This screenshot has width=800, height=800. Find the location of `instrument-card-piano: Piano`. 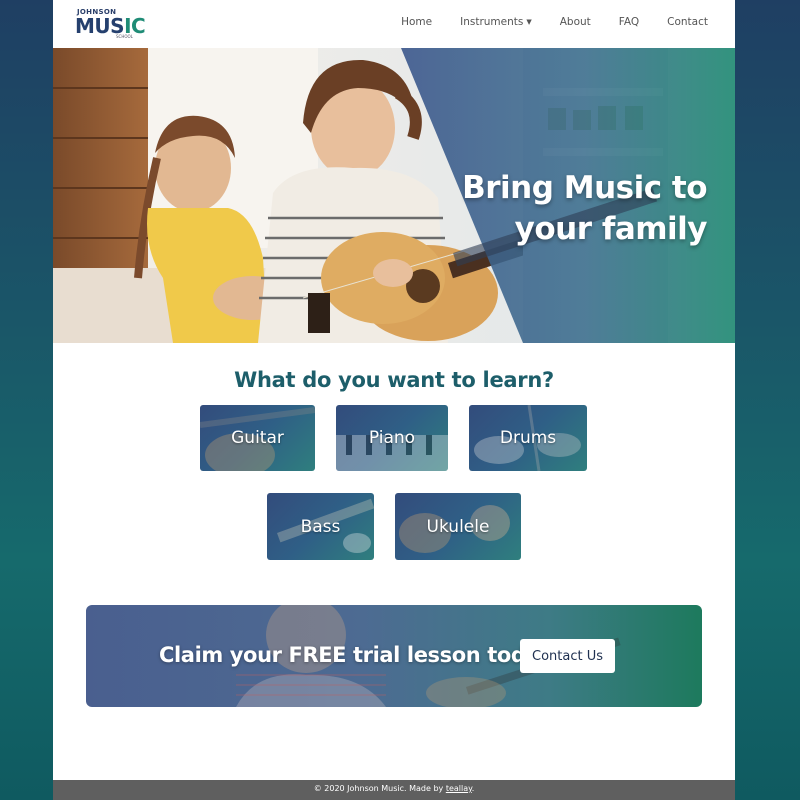

instrument-card-piano: Piano is located at coordinates (392, 438).